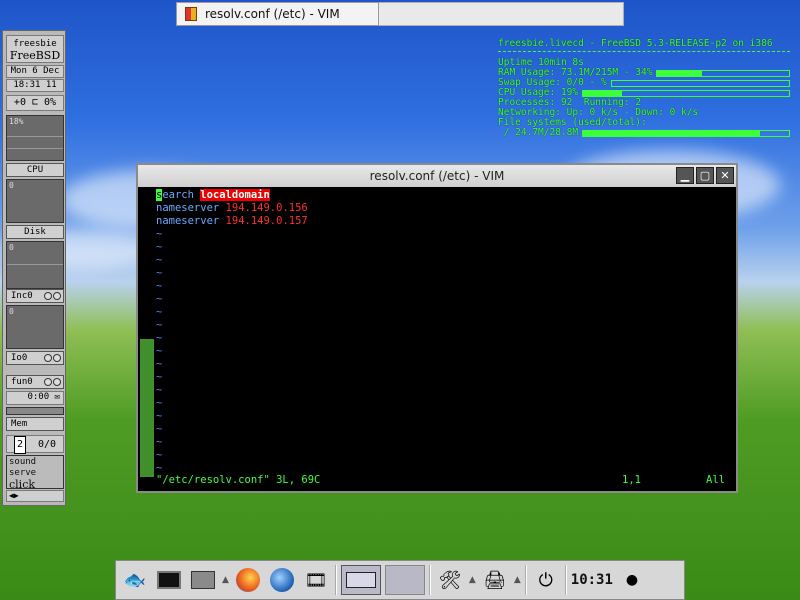 This screenshot has height=600, width=800. I want to click on inc-led-icons, so click(52, 296).